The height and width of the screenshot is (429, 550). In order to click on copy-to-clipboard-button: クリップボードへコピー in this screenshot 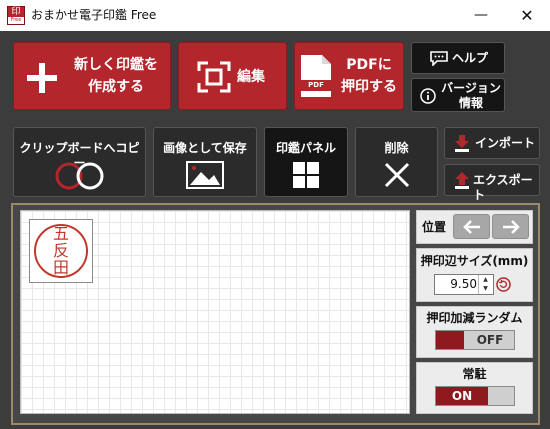, I will do `click(79, 162)`.